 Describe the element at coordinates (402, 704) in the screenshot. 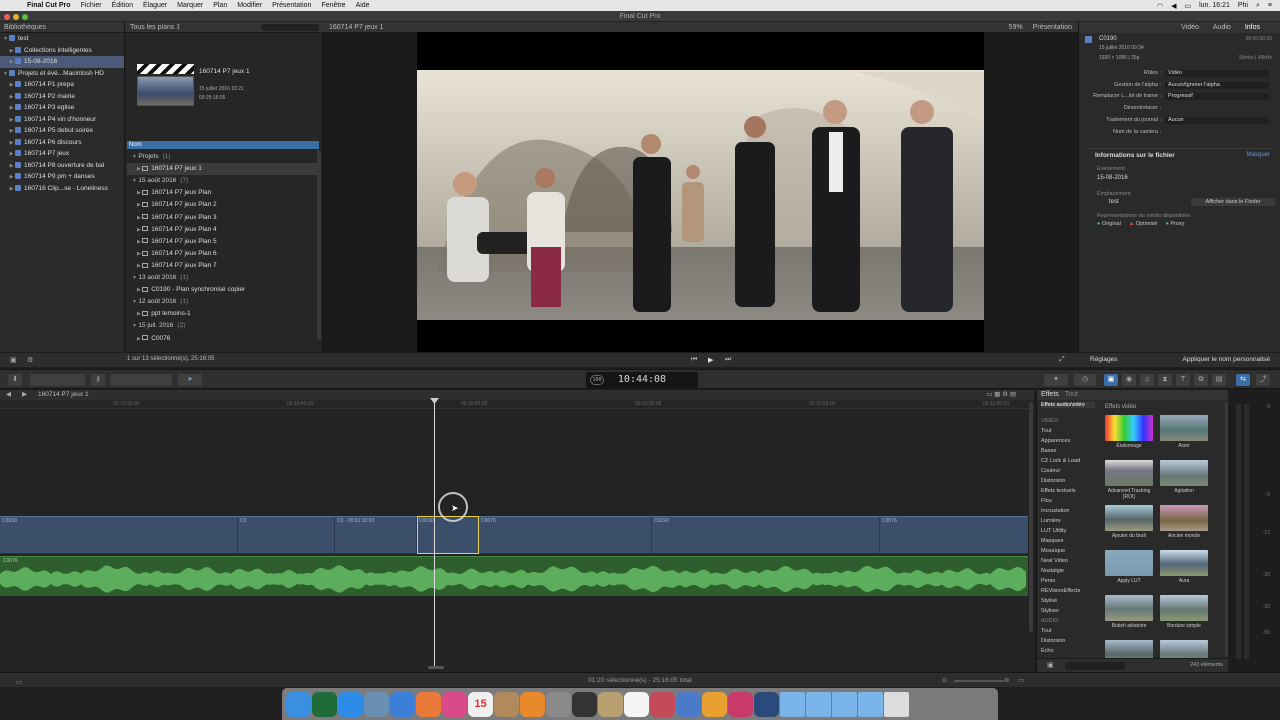

I see `safari-icon` at that location.